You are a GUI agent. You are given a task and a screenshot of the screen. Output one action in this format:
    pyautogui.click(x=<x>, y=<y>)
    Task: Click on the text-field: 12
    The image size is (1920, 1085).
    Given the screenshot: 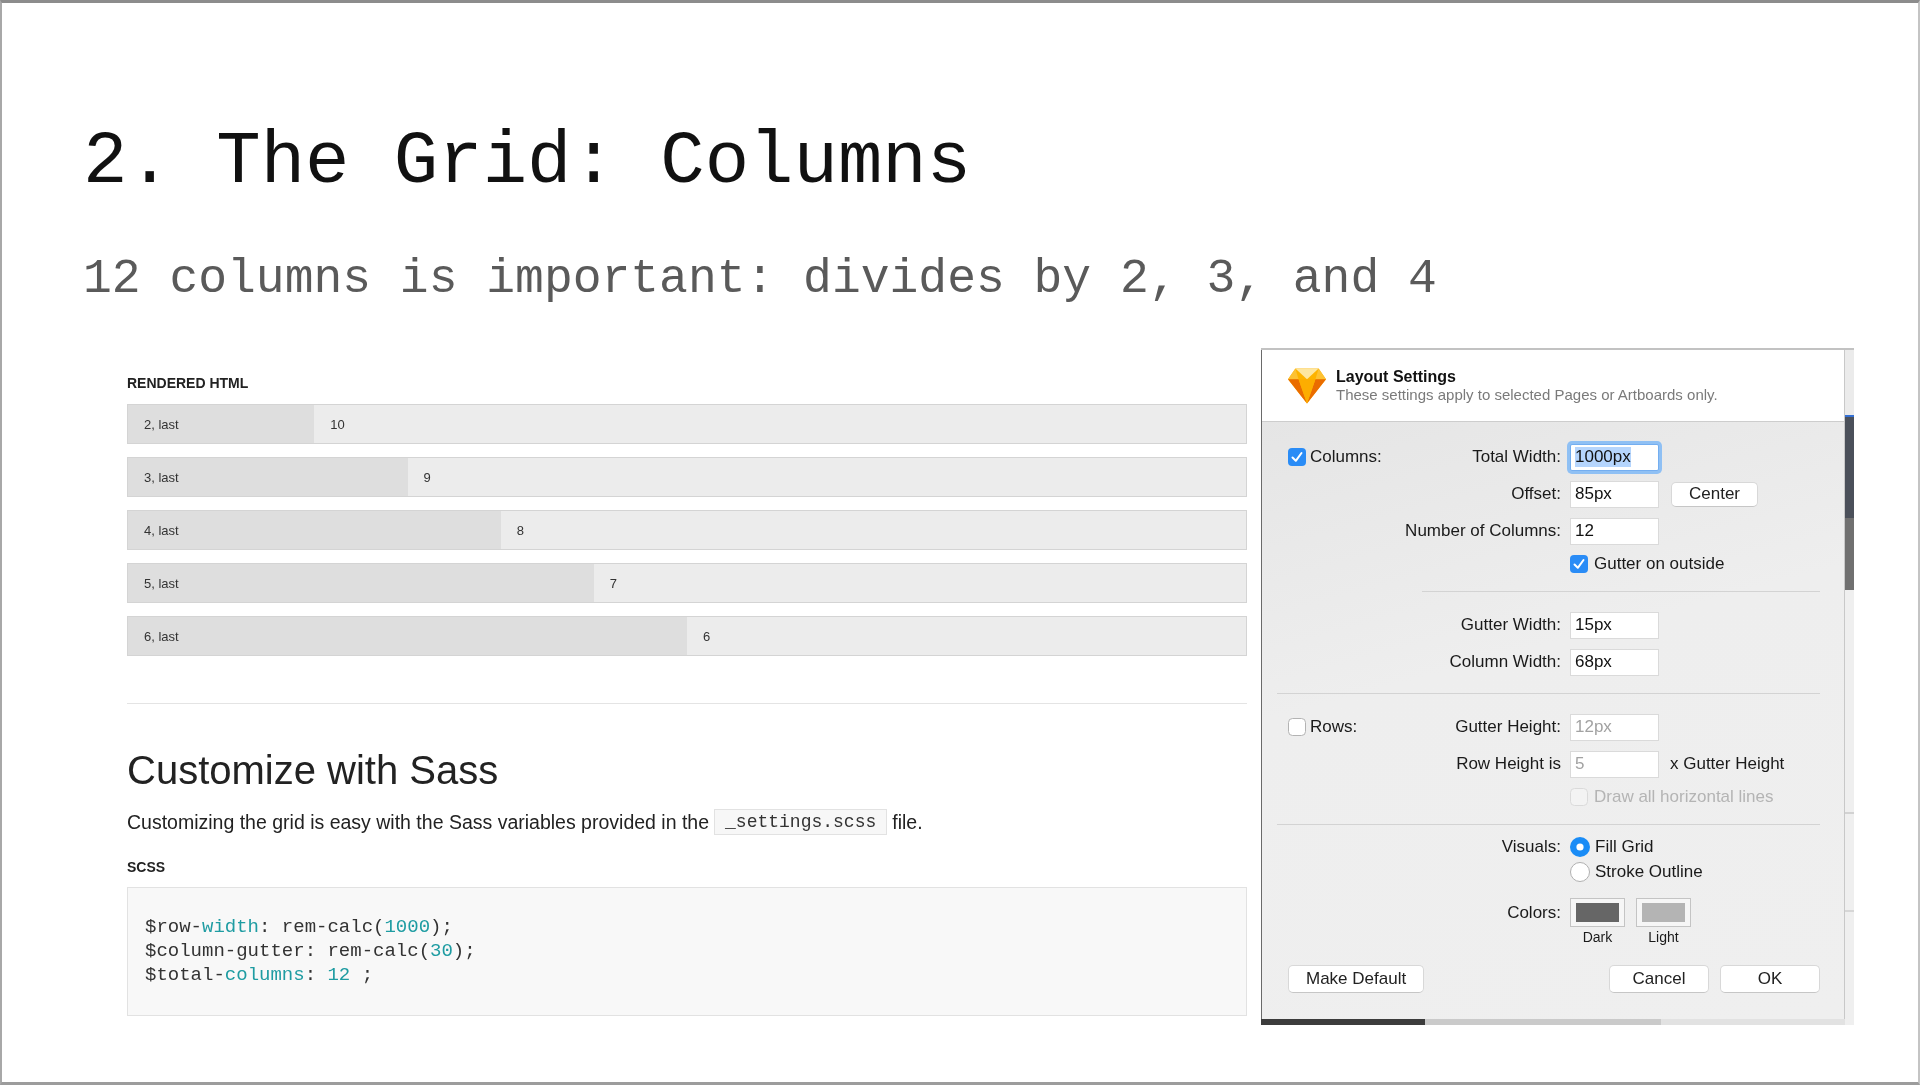 What is the action you would take?
    pyautogui.click(x=1614, y=531)
    